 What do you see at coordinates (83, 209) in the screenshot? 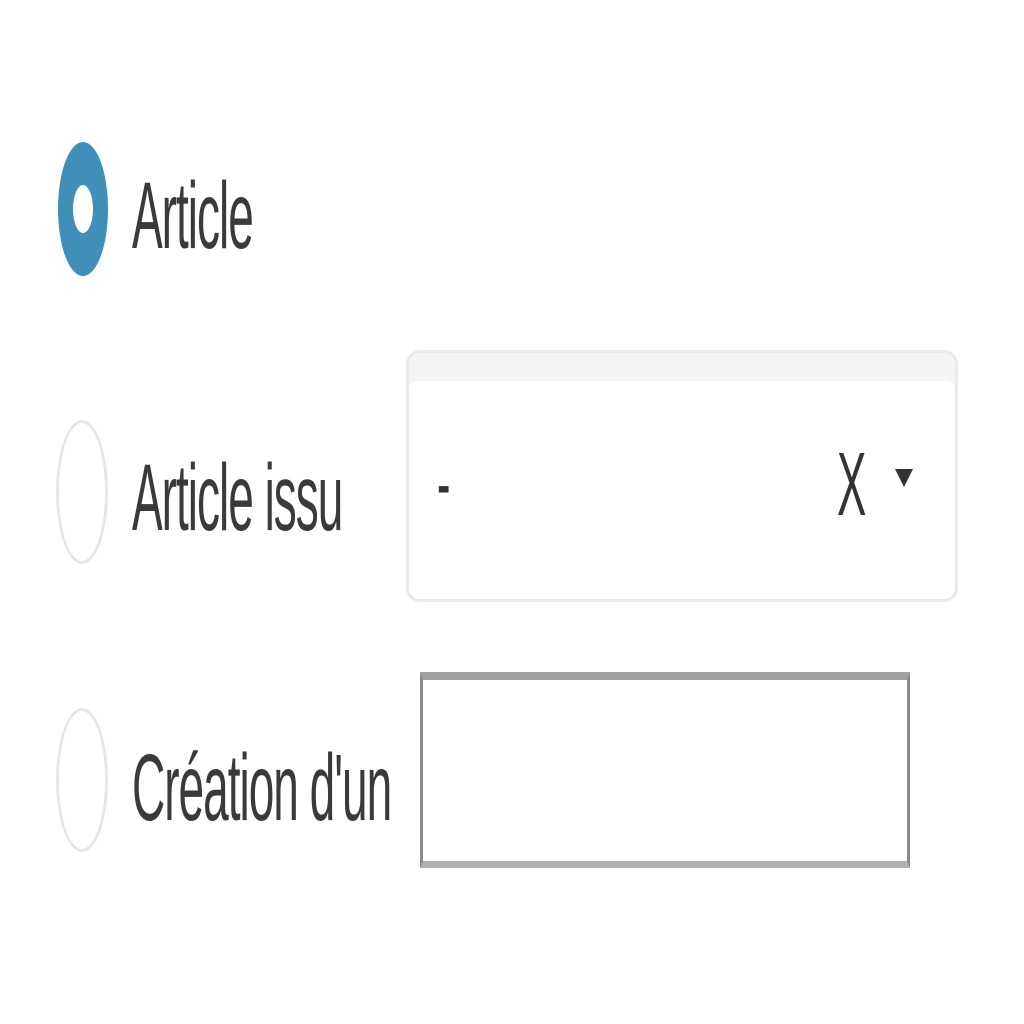
I see `radio-article` at bounding box center [83, 209].